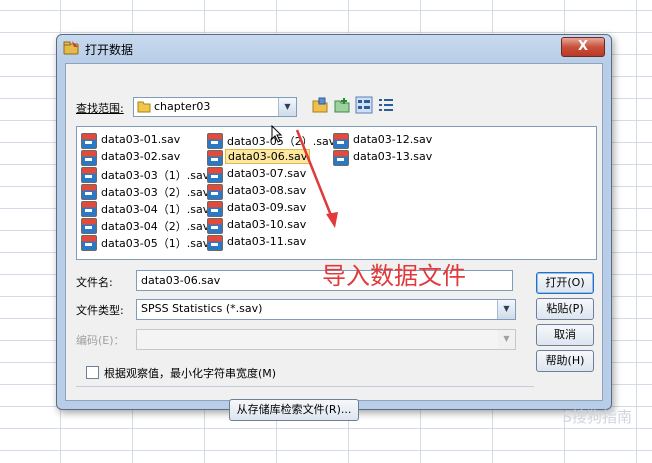  I want to click on watermark: S搜狗指南, so click(597, 417).